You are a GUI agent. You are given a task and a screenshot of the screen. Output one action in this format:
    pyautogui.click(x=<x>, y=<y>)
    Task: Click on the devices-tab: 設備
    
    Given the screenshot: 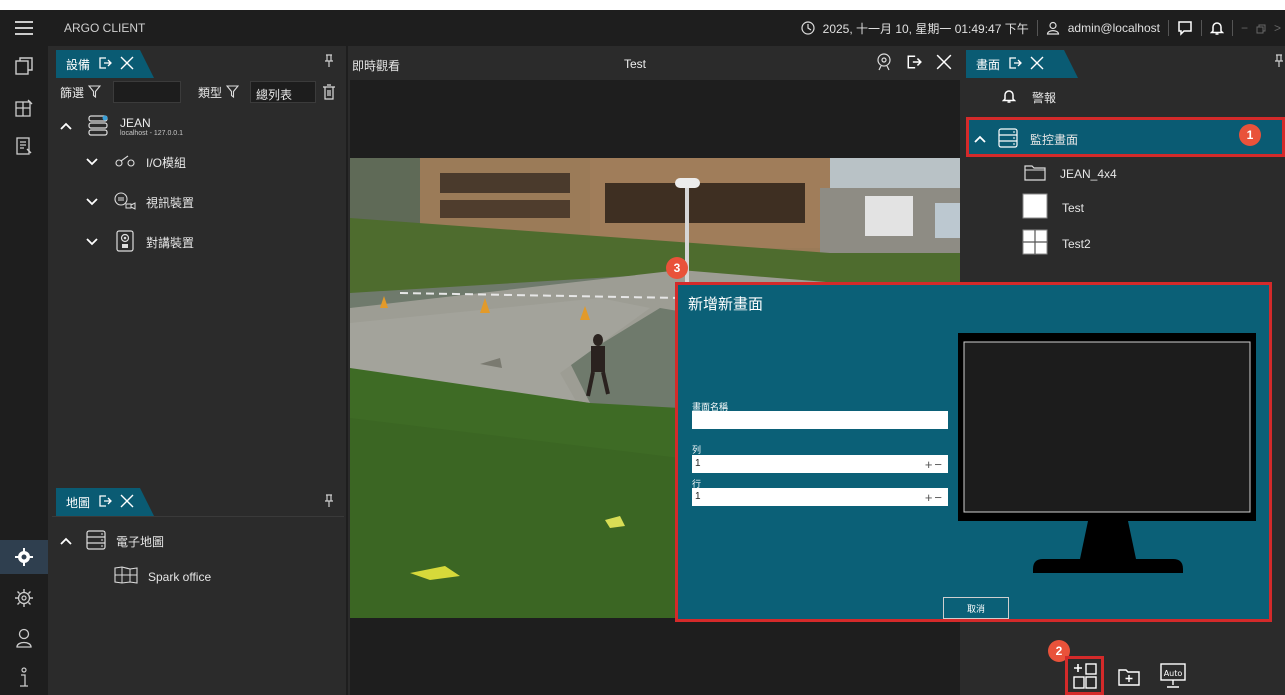 What is the action you would take?
    pyautogui.click(x=105, y=64)
    